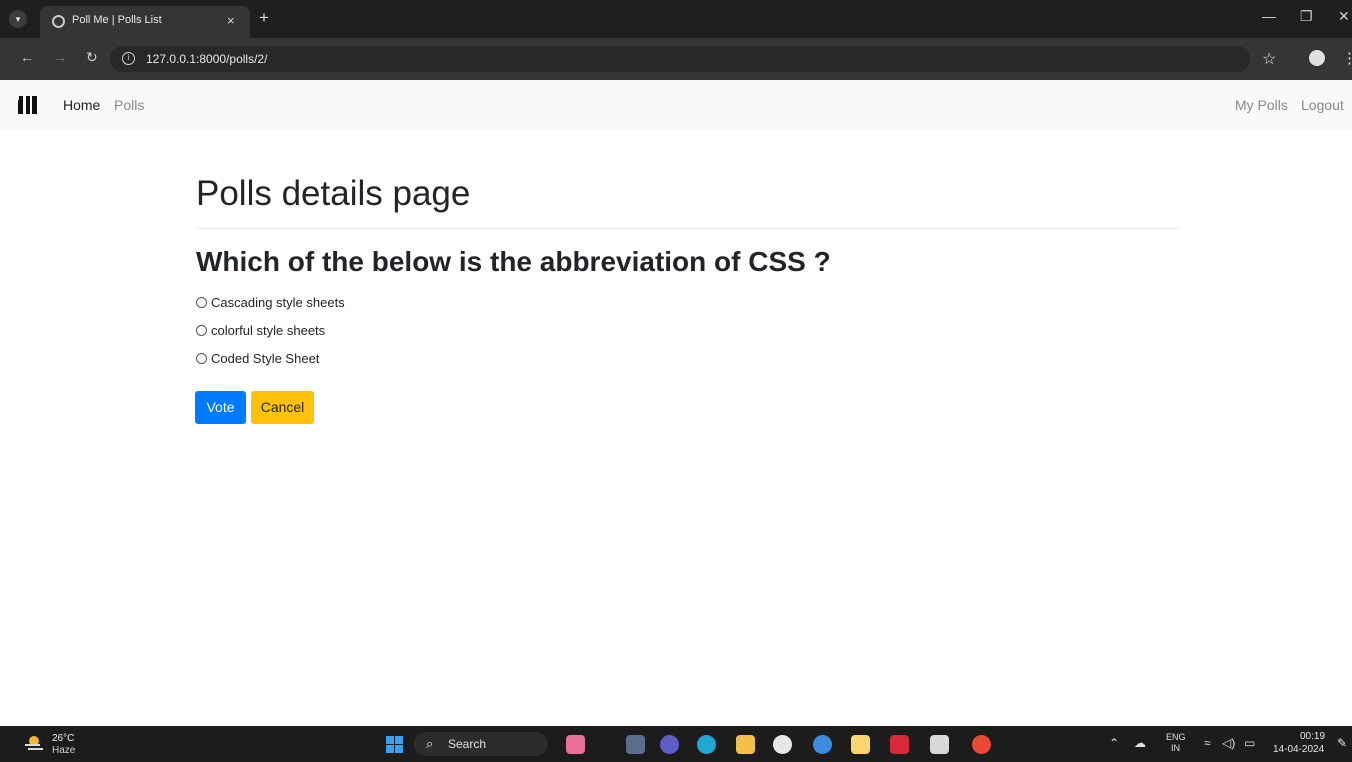 The width and height of the screenshot is (1352, 762). What do you see at coordinates (1312, 736) in the screenshot?
I see `clock-time: 00:19` at bounding box center [1312, 736].